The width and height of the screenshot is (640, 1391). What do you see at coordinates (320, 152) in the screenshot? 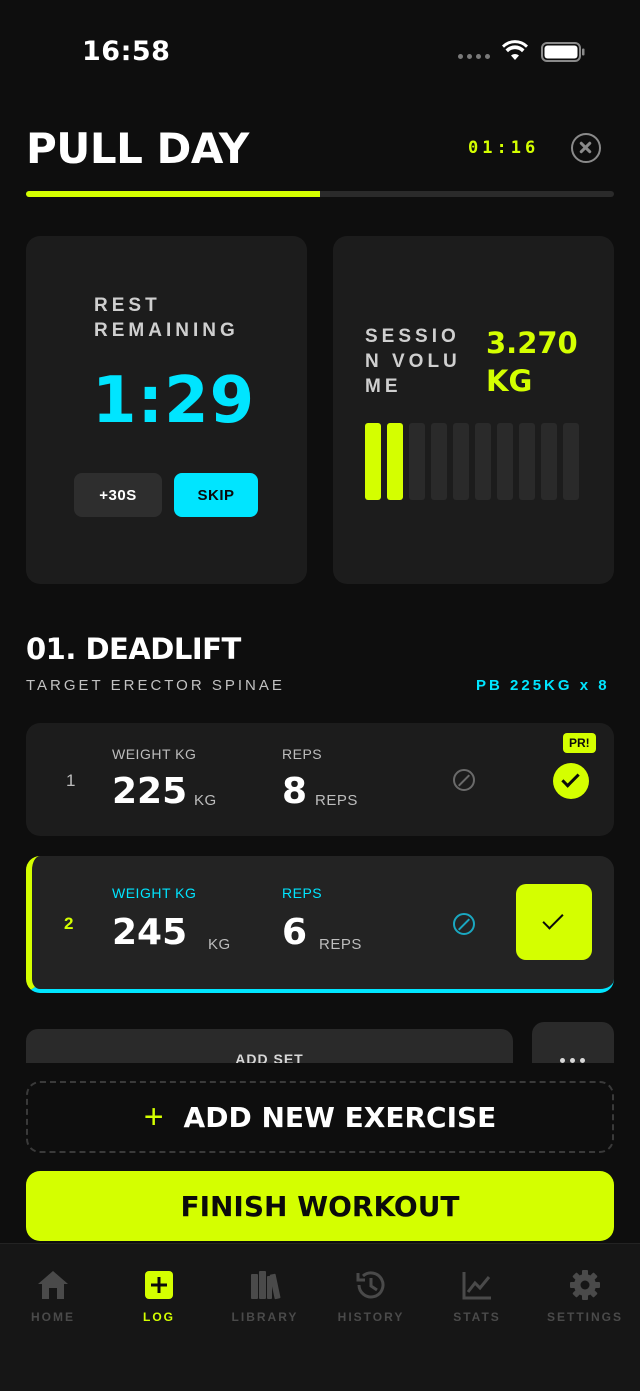
I see `workout-header: PULL DAY 01:16` at bounding box center [320, 152].